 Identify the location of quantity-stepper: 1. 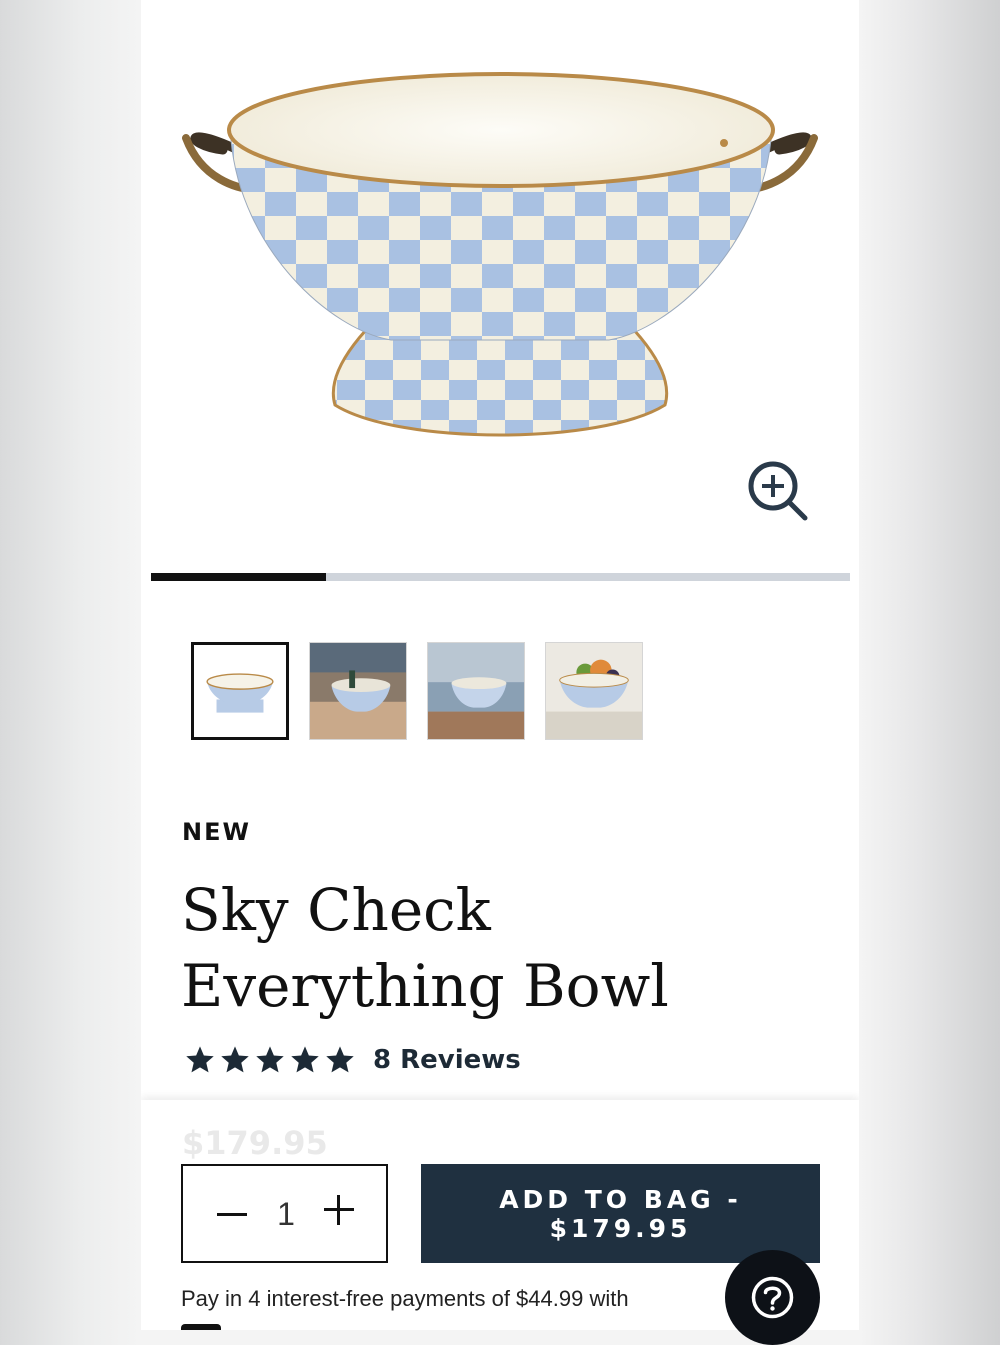
(284, 1213).